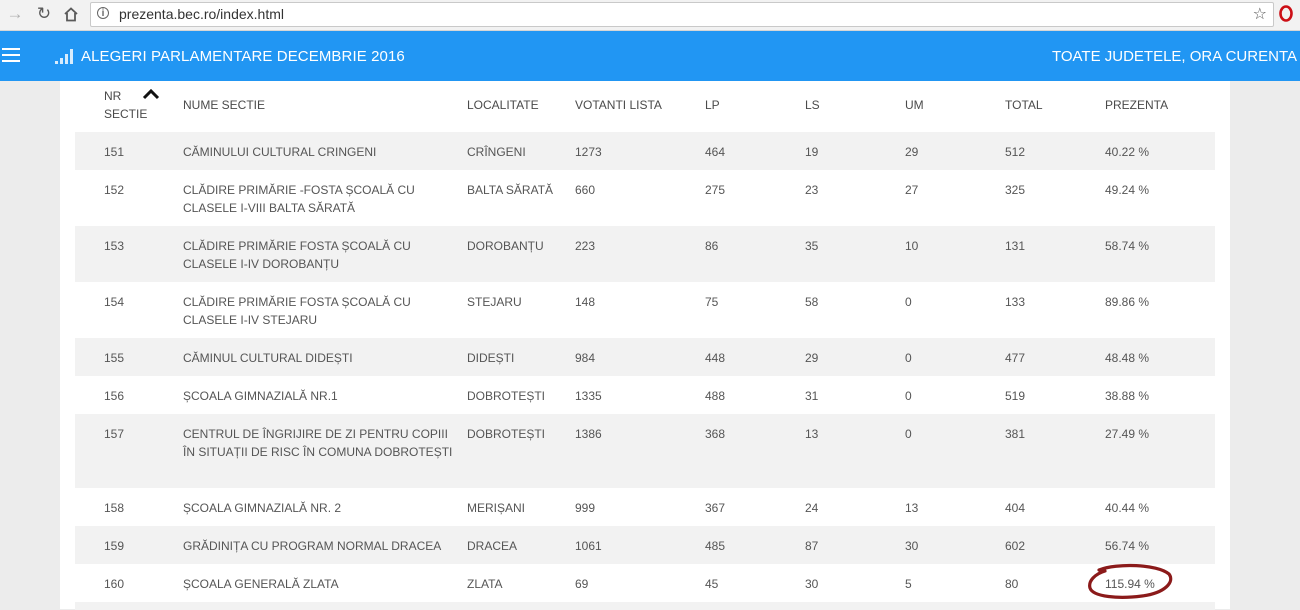 Image resolution: width=1300 pixels, height=610 pixels. What do you see at coordinates (1127, 358) in the screenshot?
I see `cell-prezenta: 48.48 %` at bounding box center [1127, 358].